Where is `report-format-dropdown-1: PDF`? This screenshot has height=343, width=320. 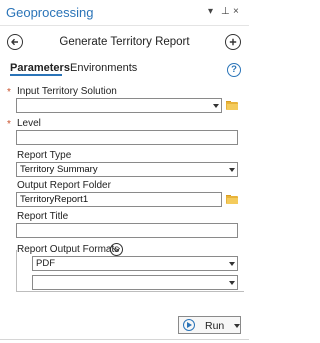 report-format-dropdown-1: PDF is located at coordinates (135, 263).